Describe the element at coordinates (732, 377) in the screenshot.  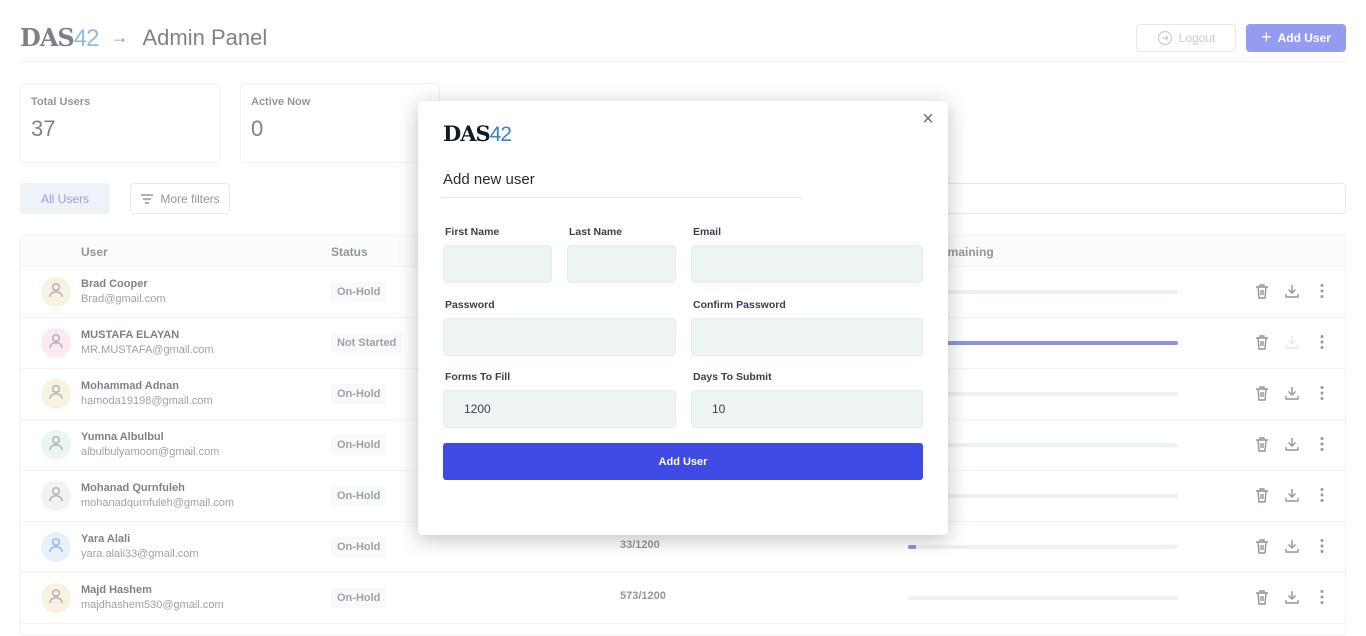
I see `days-to-submit-label: Days To Submit` at that location.